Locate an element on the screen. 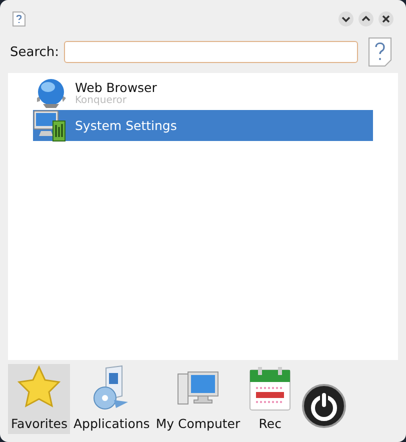 Image resolution: width=406 pixels, height=442 pixels. collapse-button is located at coordinates (346, 19).